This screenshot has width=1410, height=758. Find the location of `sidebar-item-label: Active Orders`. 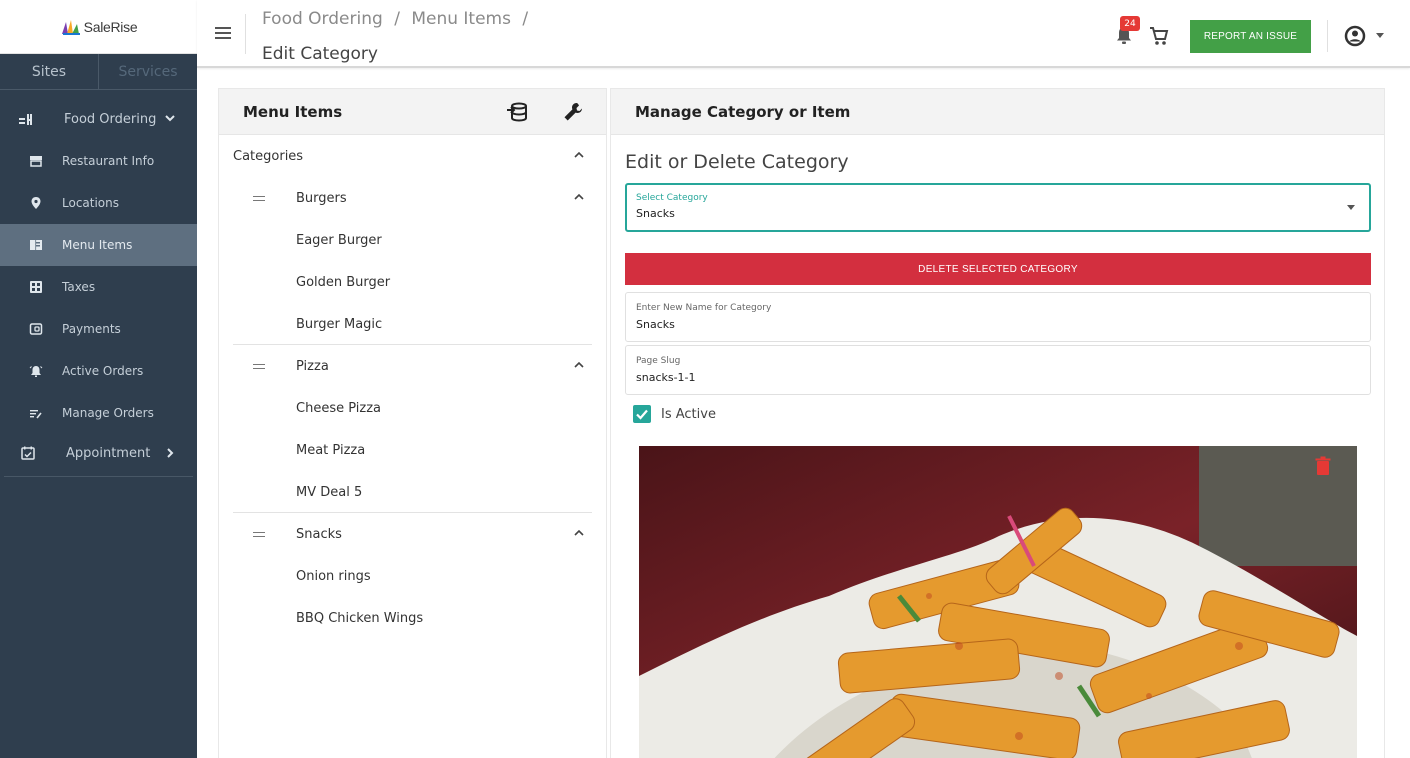

sidebar-item-label: Active Orders is located at coordinates (103, 371).